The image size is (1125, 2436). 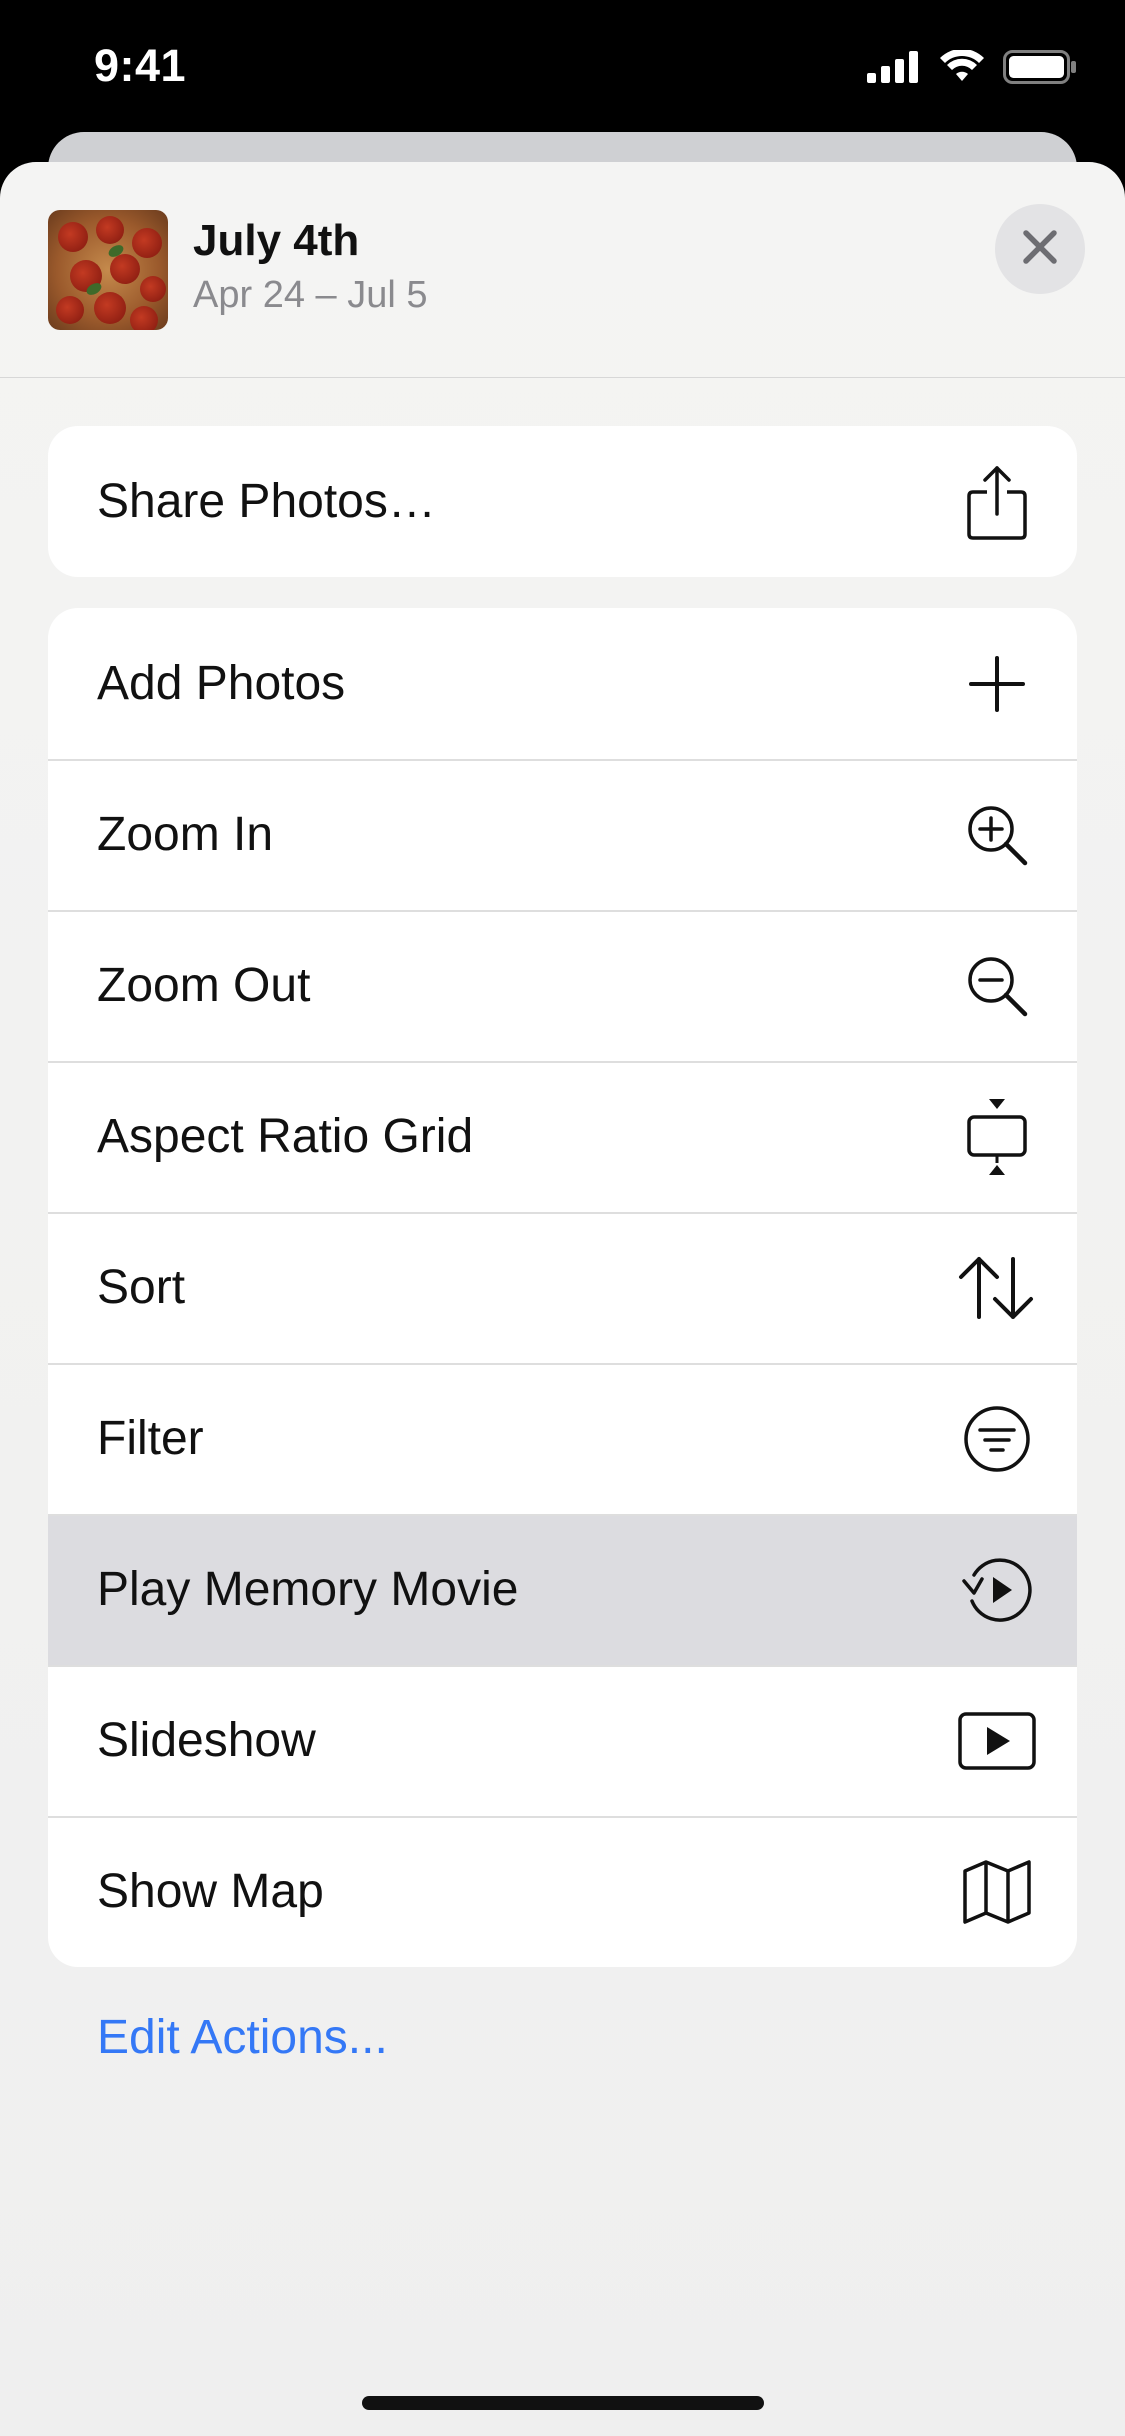 I want to click on menu-item-zoom-in: Zoom In, so click(x=562, y=834).